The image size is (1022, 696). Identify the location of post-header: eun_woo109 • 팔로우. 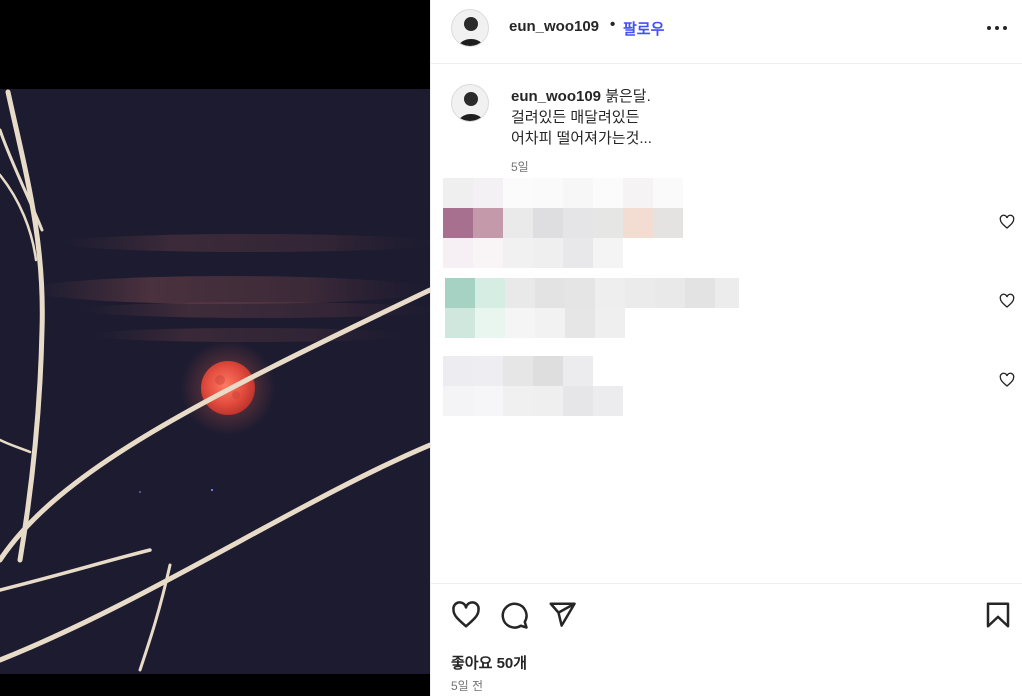
(726, 32).